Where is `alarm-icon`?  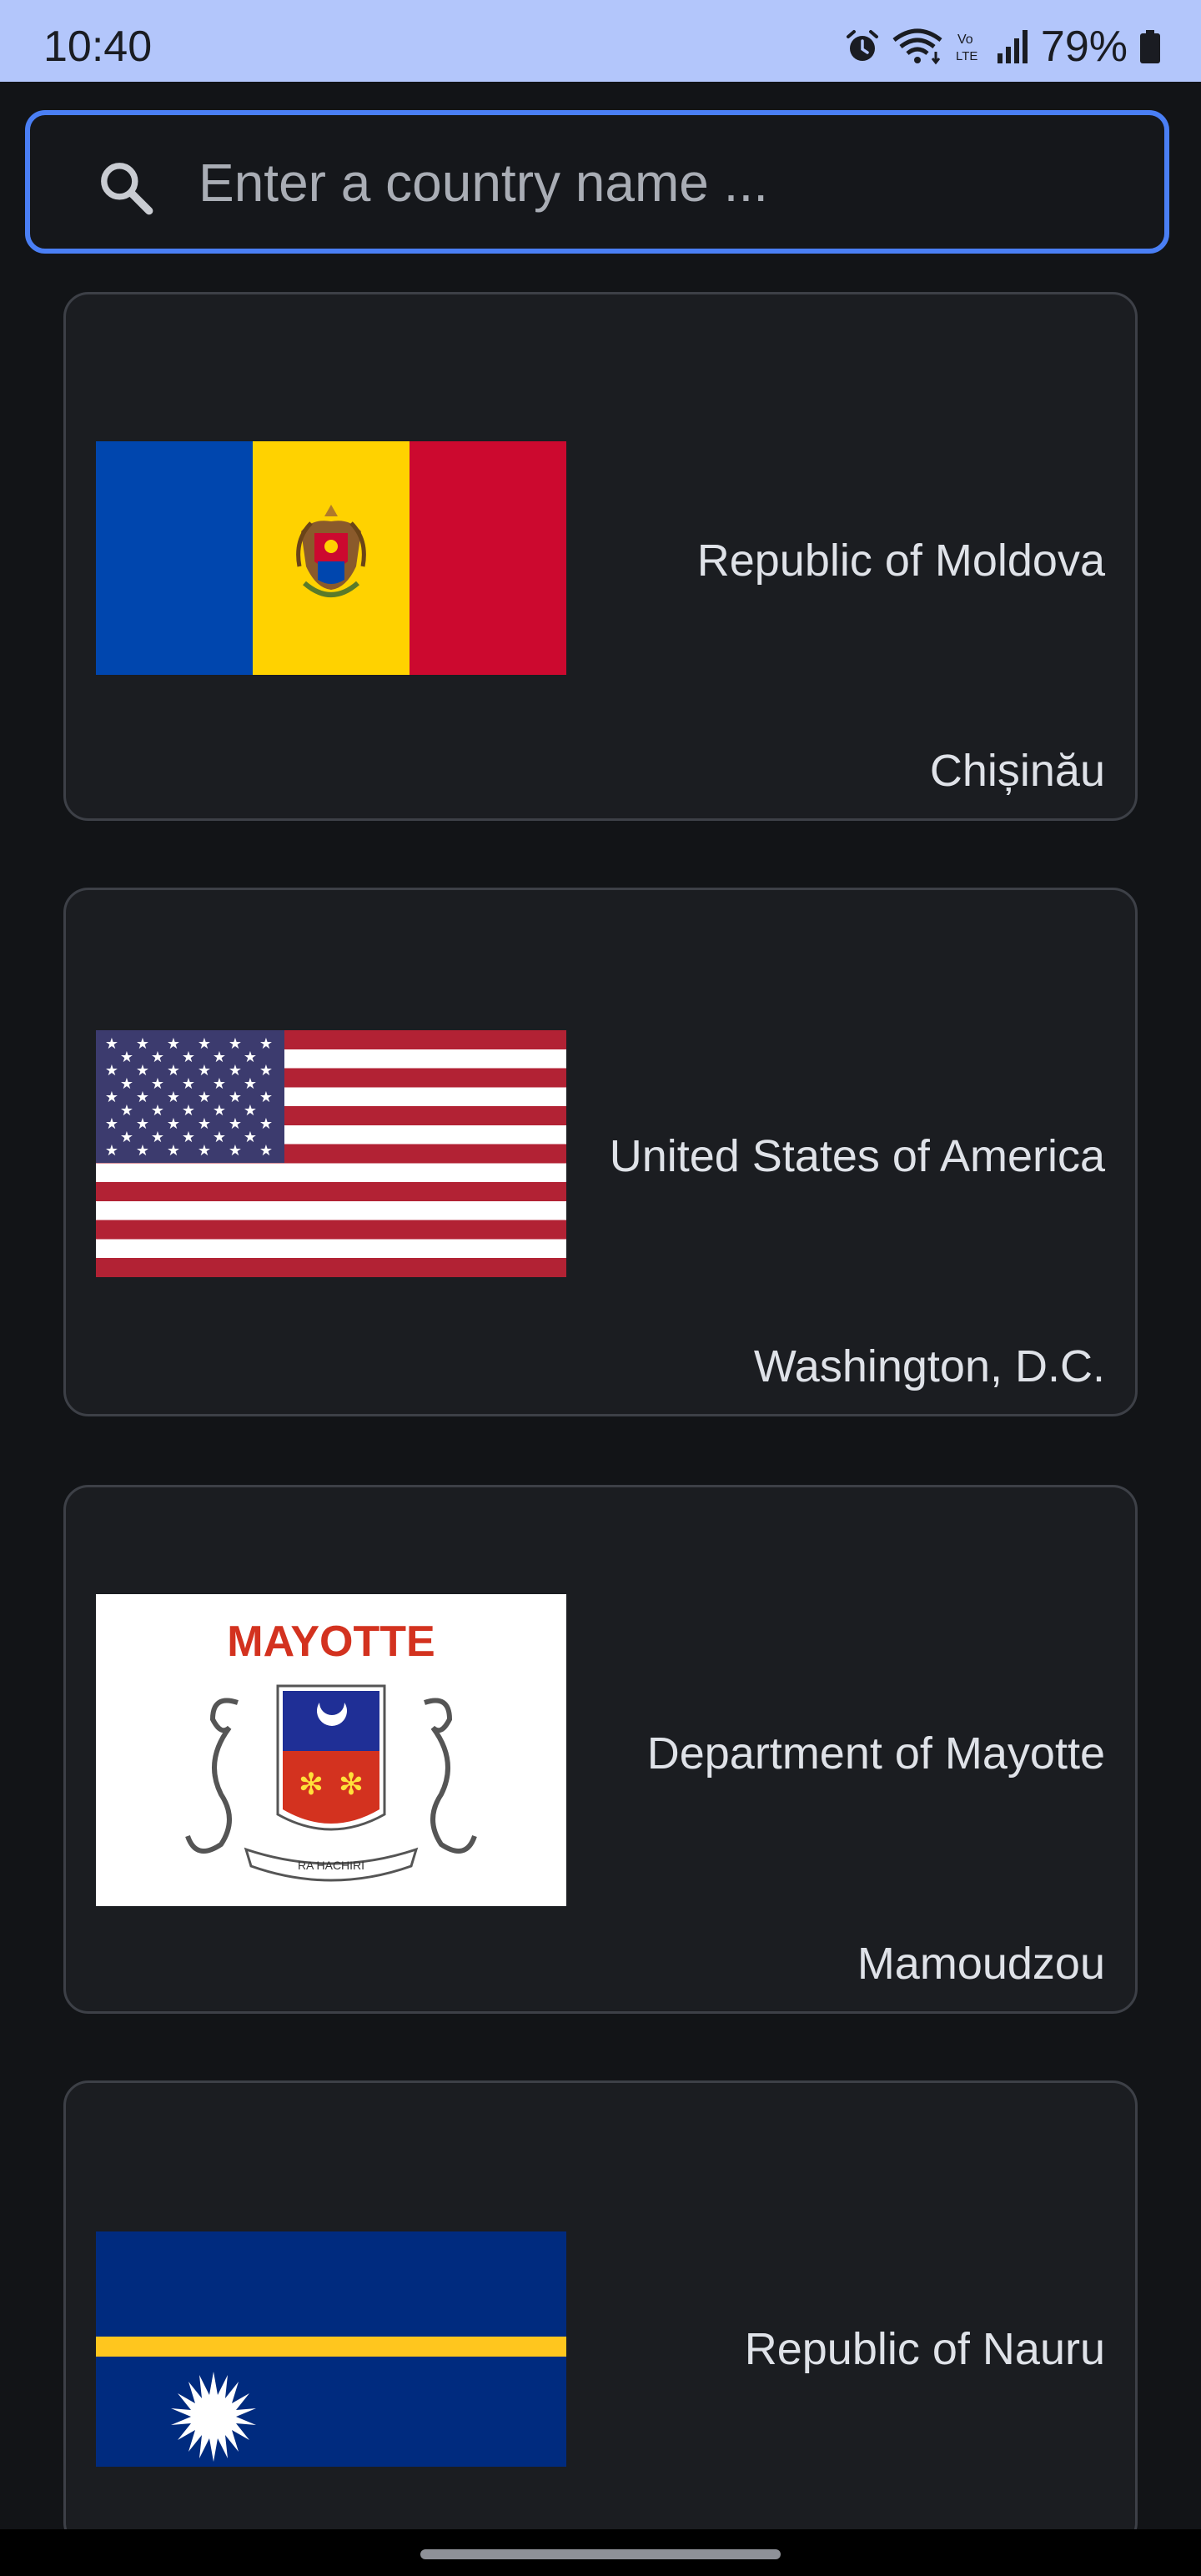
alarm-icon is located at coordinates (862, 45).